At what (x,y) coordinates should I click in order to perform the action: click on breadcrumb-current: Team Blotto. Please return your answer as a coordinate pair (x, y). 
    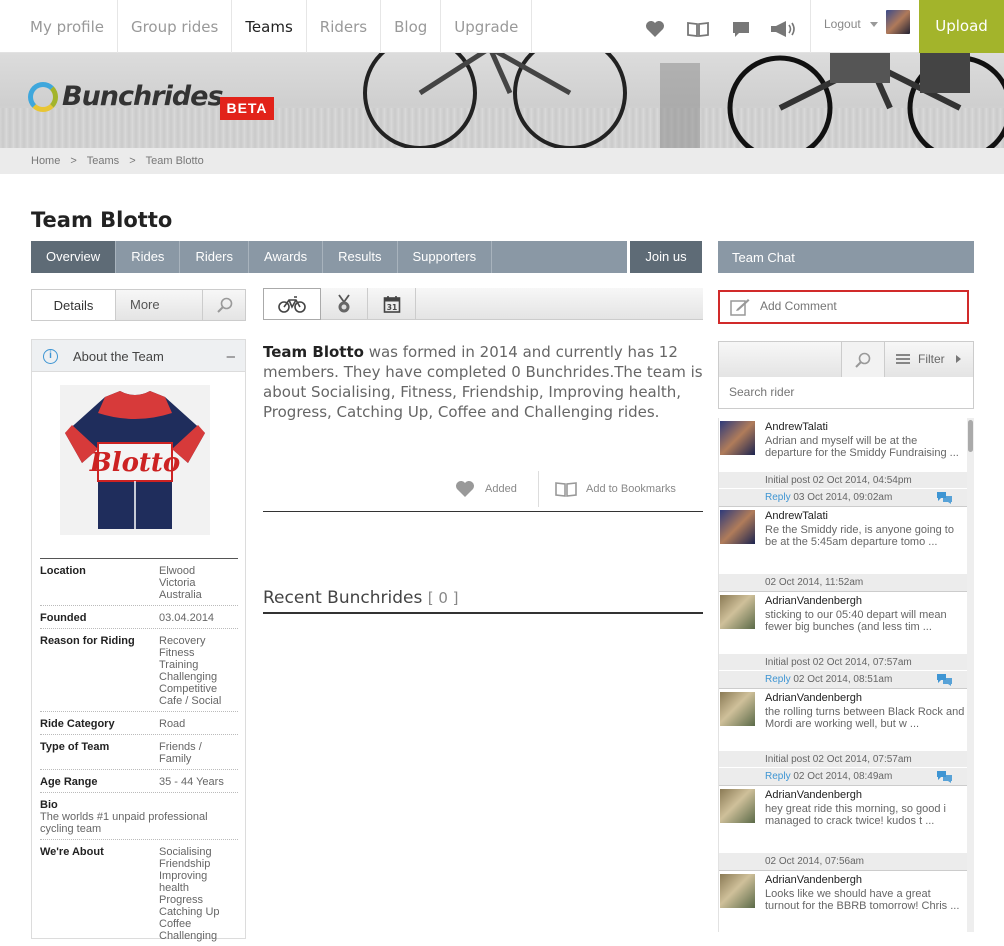
    Looking at the image, I should click on (174, 161).